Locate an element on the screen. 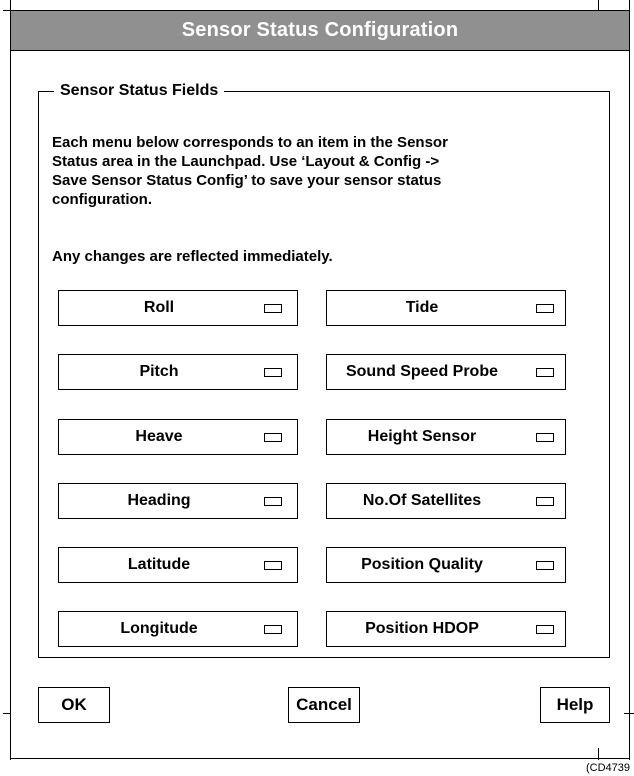 The width and height of the screenshot is (634, 776). sensor-menu-no-of-satellites: No.Of Satellites is located at coordinates (446, 501).